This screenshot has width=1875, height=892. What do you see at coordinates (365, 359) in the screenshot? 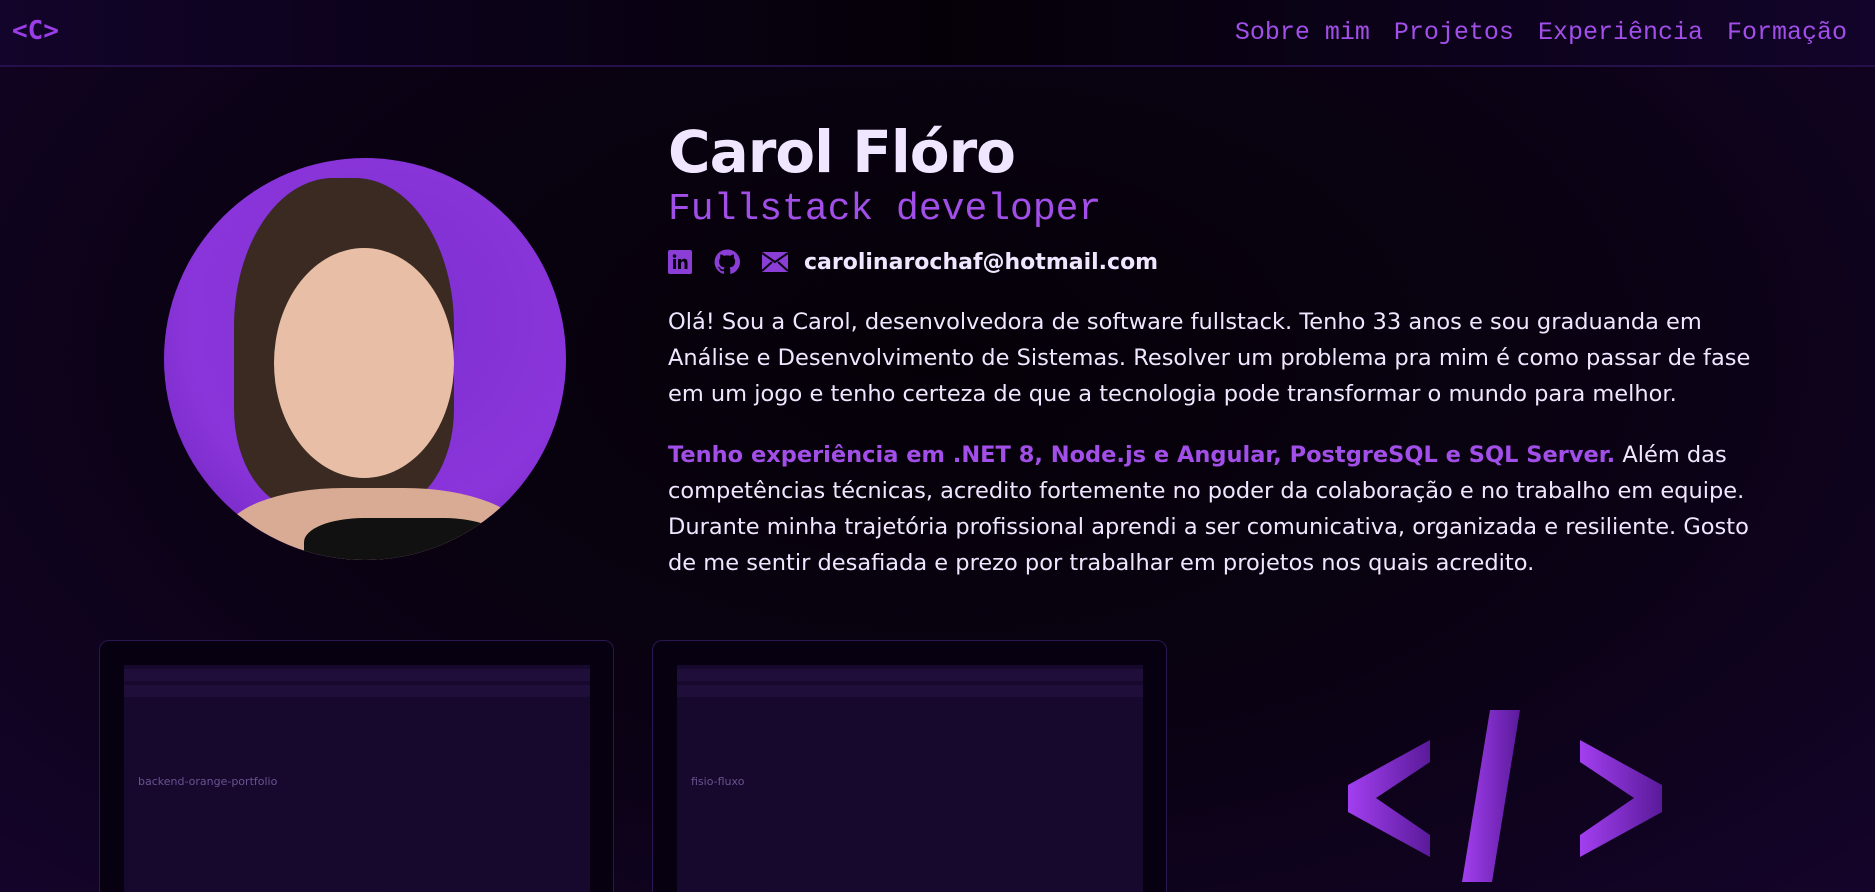
I see `profile-photo` at bounding box center [365, 359].